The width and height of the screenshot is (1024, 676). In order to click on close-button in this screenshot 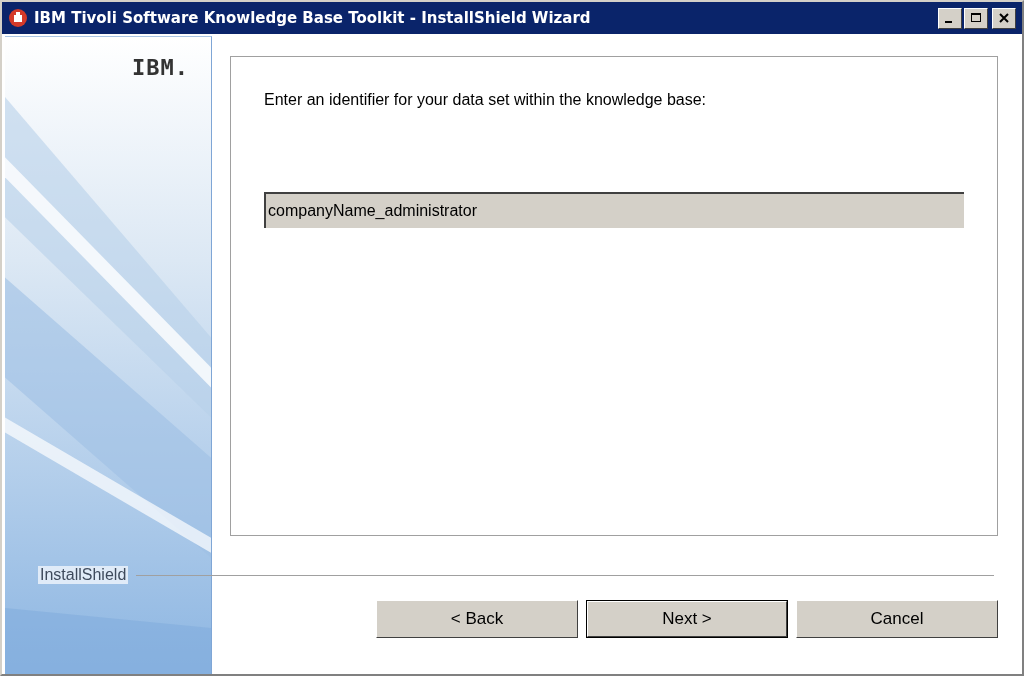, I will do `click(1004, 18)`.